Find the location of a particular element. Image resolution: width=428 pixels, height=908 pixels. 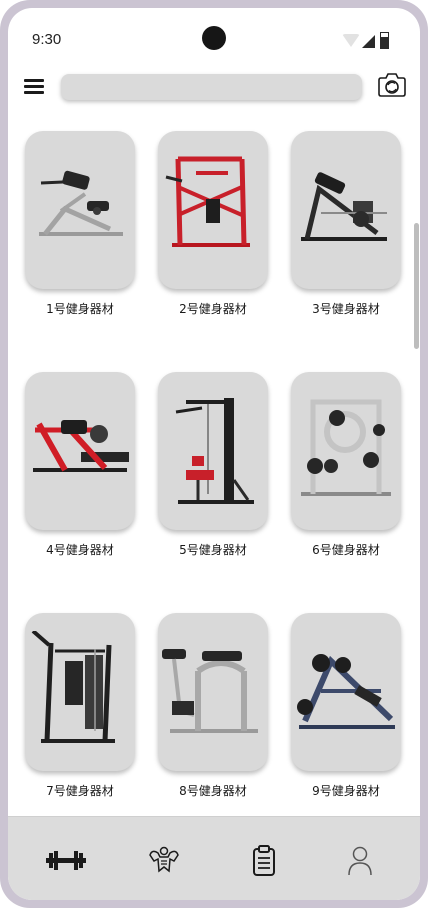

status-time: 9:30 is located at coordinates (47, 39).